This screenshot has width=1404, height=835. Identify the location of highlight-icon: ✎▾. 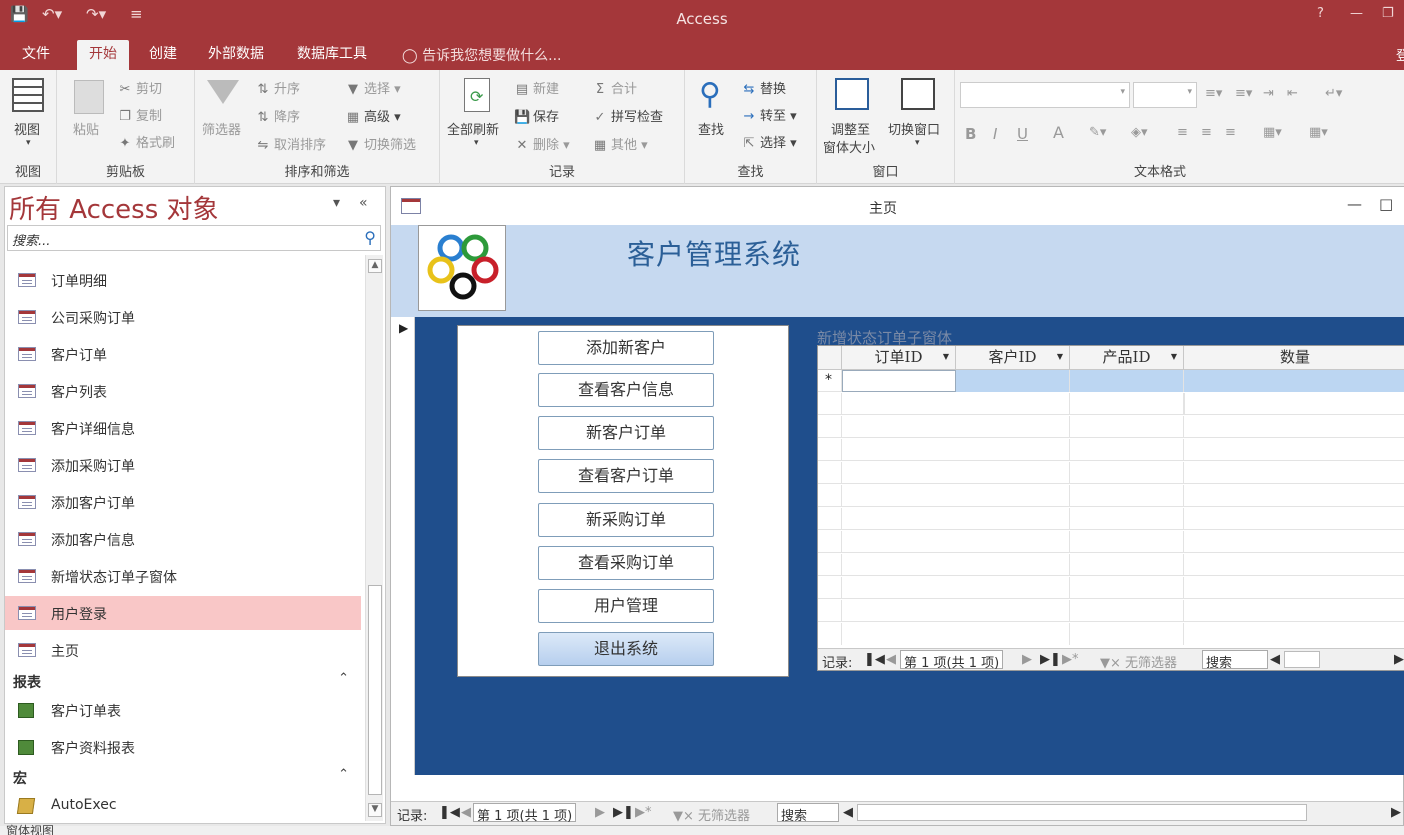
(1097, 132).